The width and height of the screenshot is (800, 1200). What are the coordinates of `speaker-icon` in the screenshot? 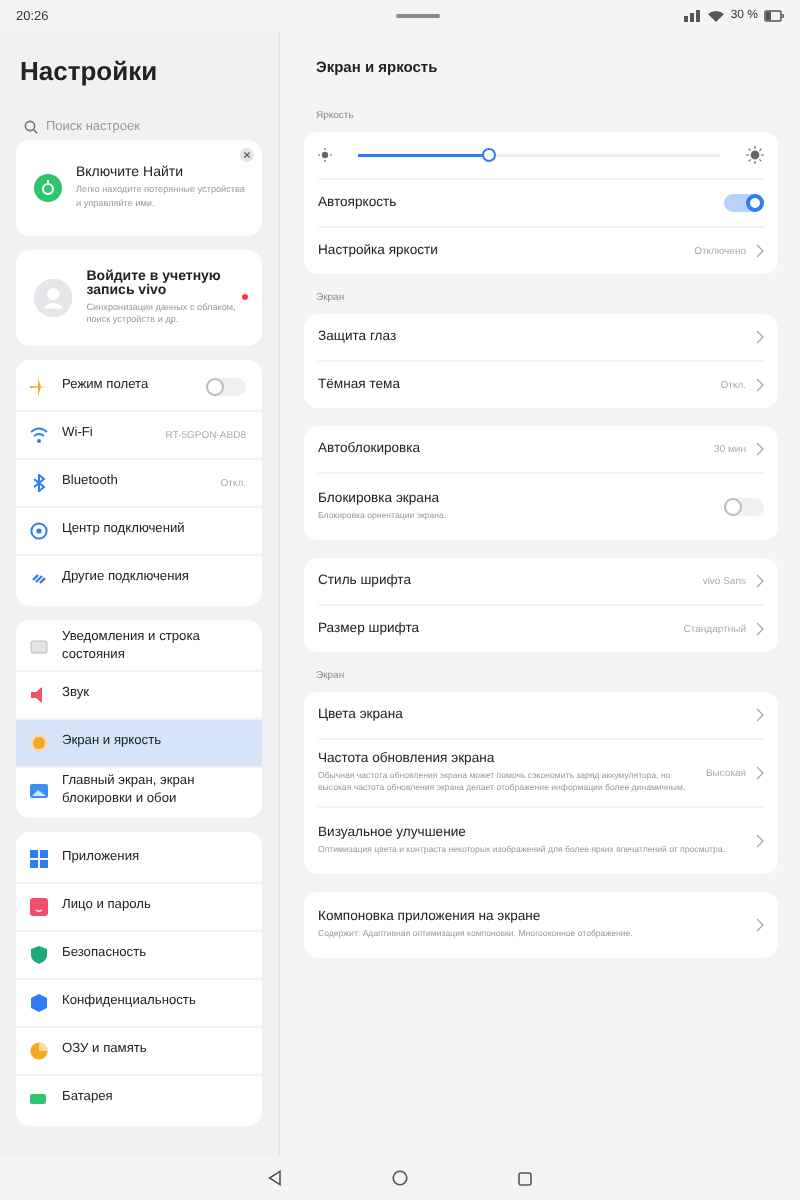 It's located at (39, 695).